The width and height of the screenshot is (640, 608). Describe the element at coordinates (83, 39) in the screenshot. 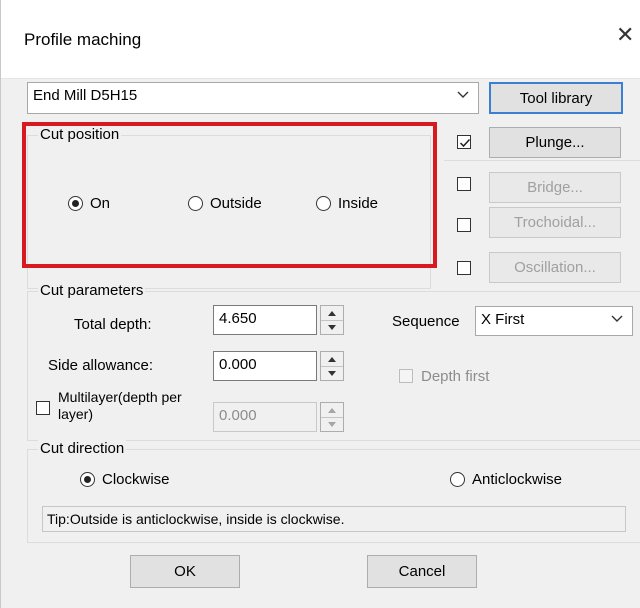

I see `window-title: Profile maching` at that location.